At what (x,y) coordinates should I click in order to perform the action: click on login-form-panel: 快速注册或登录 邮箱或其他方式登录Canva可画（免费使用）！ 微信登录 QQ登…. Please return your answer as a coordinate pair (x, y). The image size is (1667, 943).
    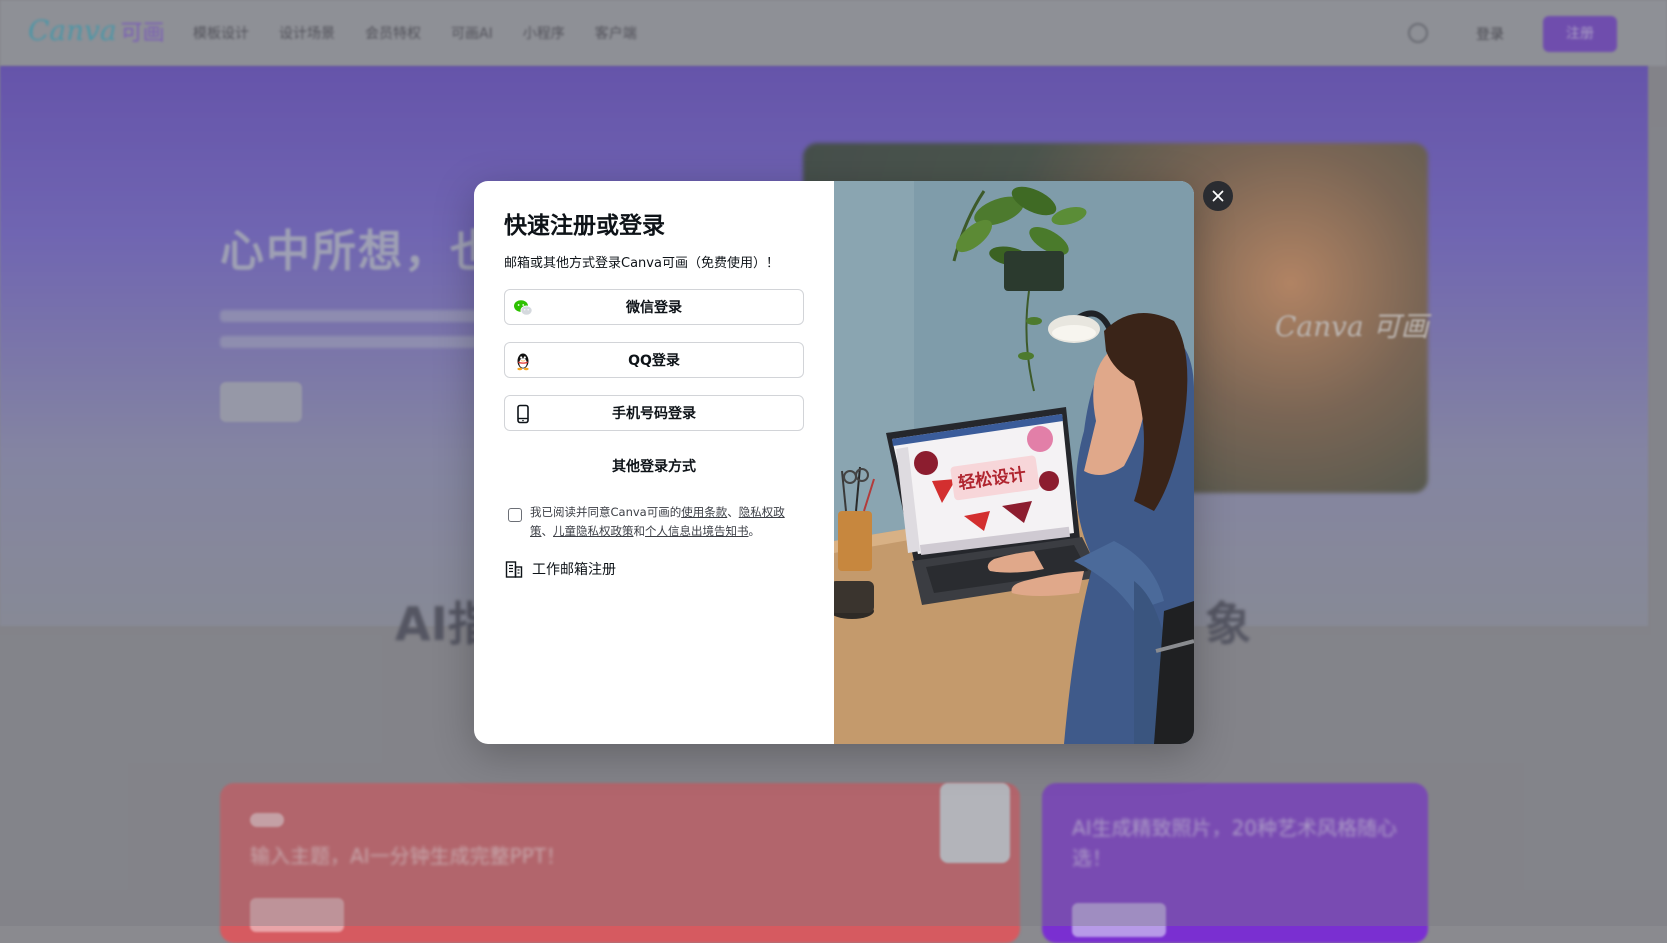
    Looking at the image, I should click on (654, 462).